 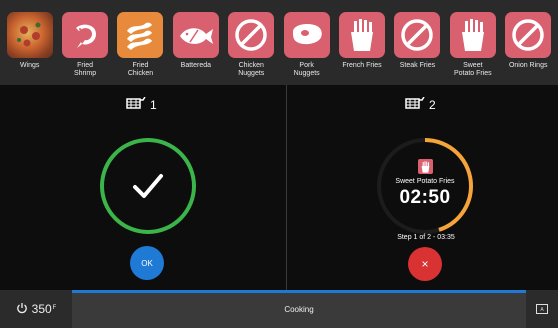 I want to click on menu-item-label: Steak Fries, so click(x=417, y=65).